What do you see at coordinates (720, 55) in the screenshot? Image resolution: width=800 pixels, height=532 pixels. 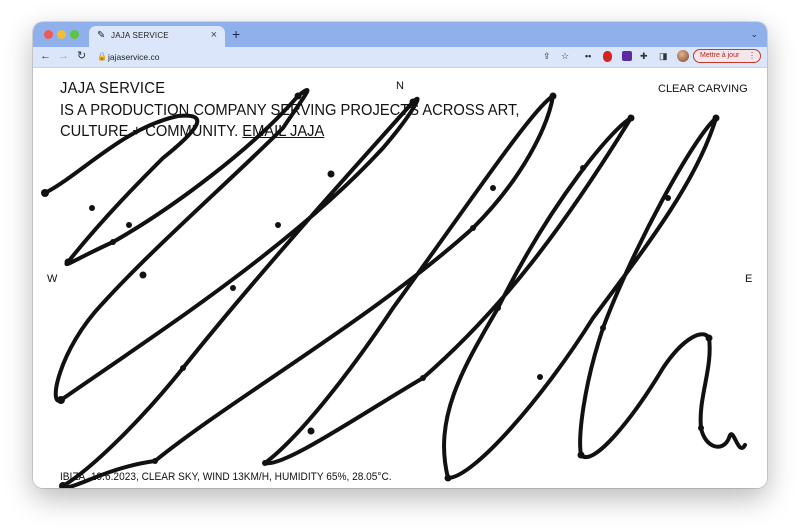 I see `update-button-label: Mettre à jour` at bounding box center [720, 55].